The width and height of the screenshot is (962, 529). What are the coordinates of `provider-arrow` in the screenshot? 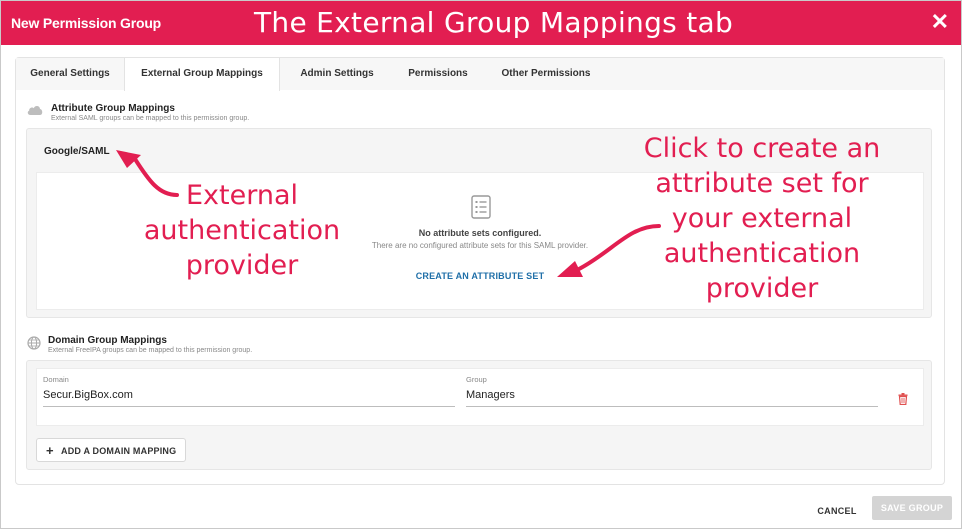 It's located at (147, 173).